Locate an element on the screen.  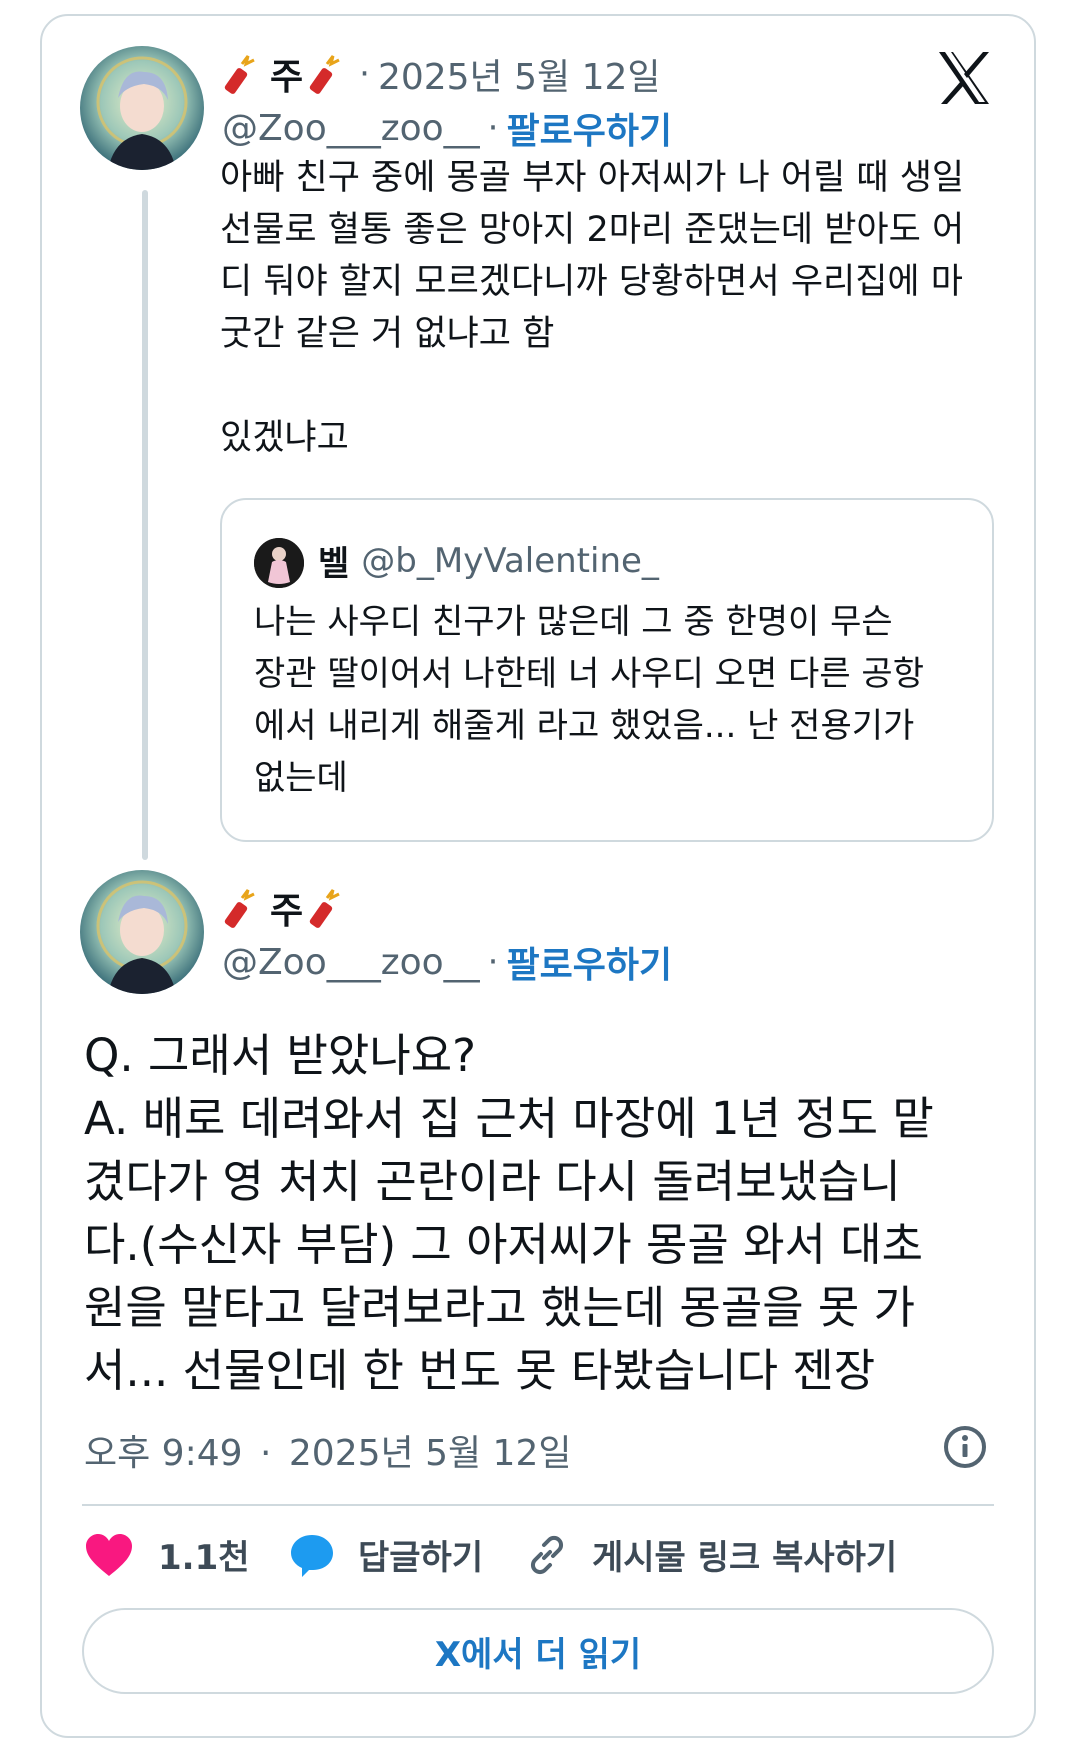
text-line is located at coordinates (610, 386).